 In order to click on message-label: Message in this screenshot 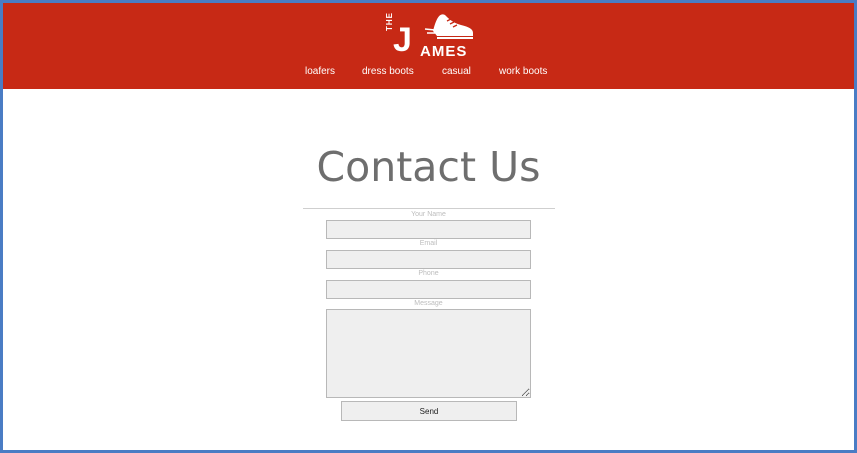, I will do `click(428, 303)`.